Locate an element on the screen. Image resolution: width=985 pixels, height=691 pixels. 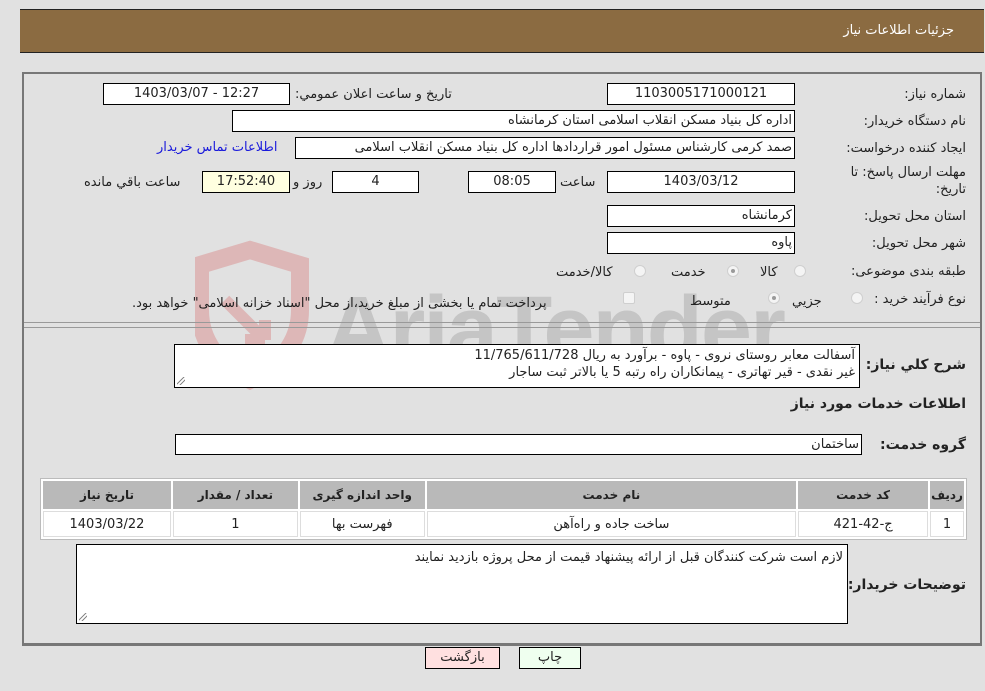
need-number-field: 1103005171000121 is located at coordinates (701, 94).